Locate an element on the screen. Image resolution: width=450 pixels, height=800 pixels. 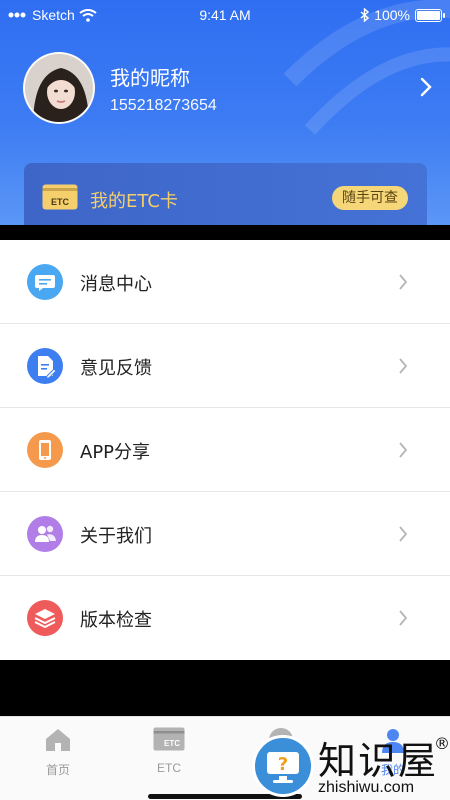
phone-share-icon is located at coordinates (45, 450).